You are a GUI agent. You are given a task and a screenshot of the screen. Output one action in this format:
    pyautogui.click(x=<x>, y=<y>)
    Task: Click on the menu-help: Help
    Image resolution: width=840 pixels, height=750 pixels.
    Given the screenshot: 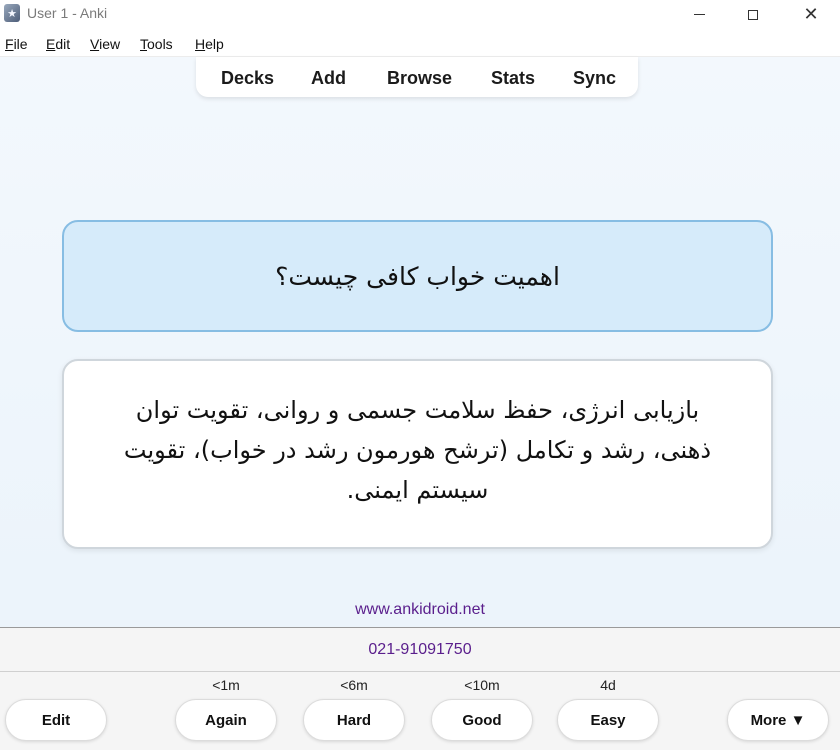 What is the action you would take?
    pyautogui.click(x=209, y=44)
    